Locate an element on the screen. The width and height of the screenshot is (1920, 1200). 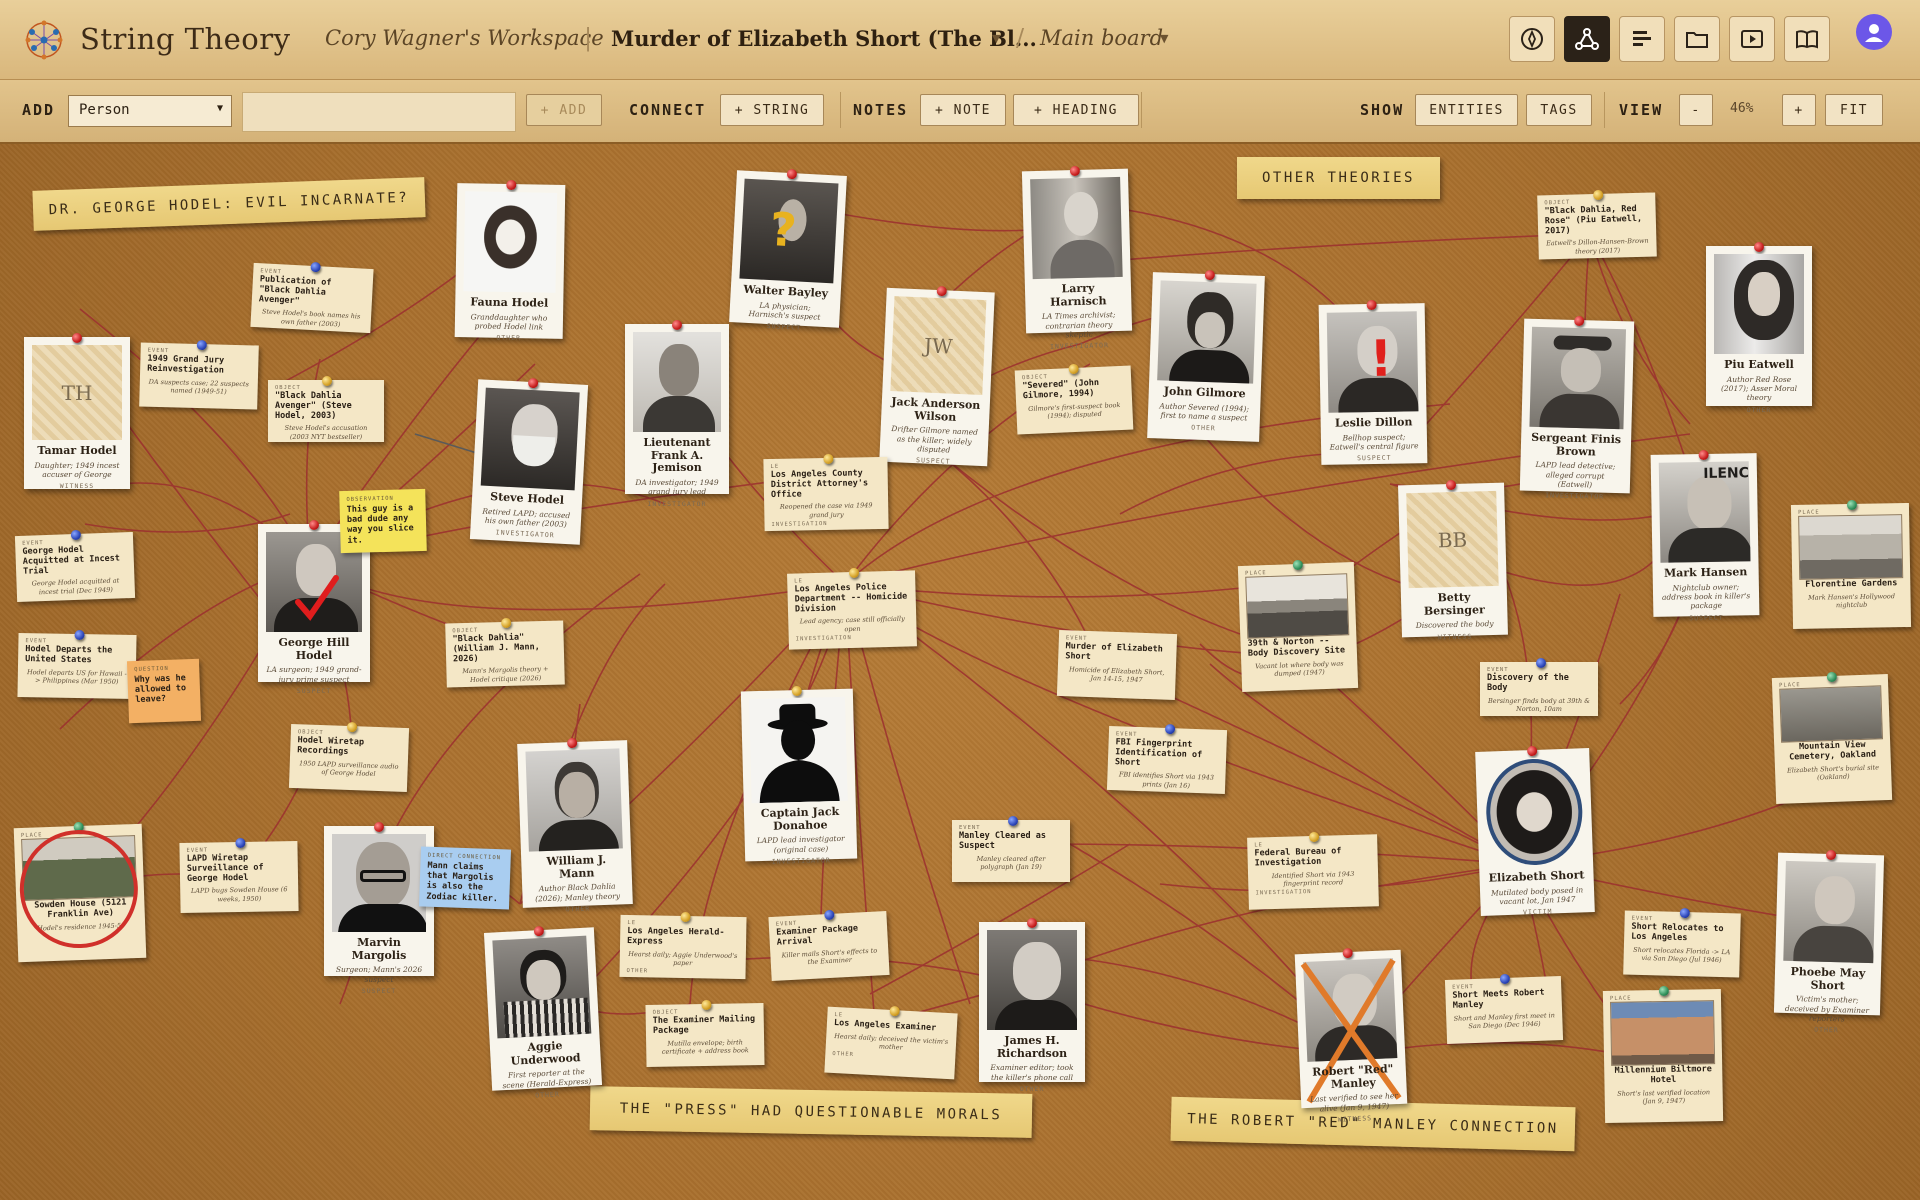
add-heading-button: + HEADING is located at coordinates (1076, 110).